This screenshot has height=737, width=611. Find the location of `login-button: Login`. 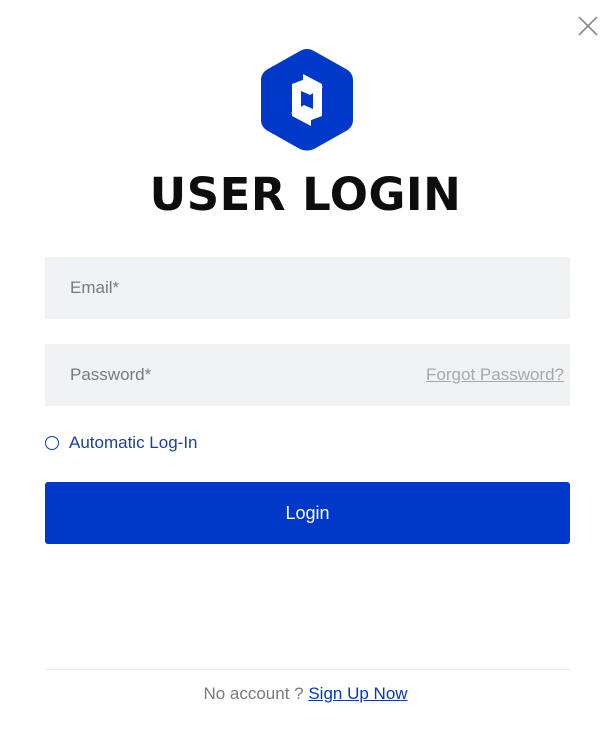

login-button: Login is located at coordinates (307, 513).